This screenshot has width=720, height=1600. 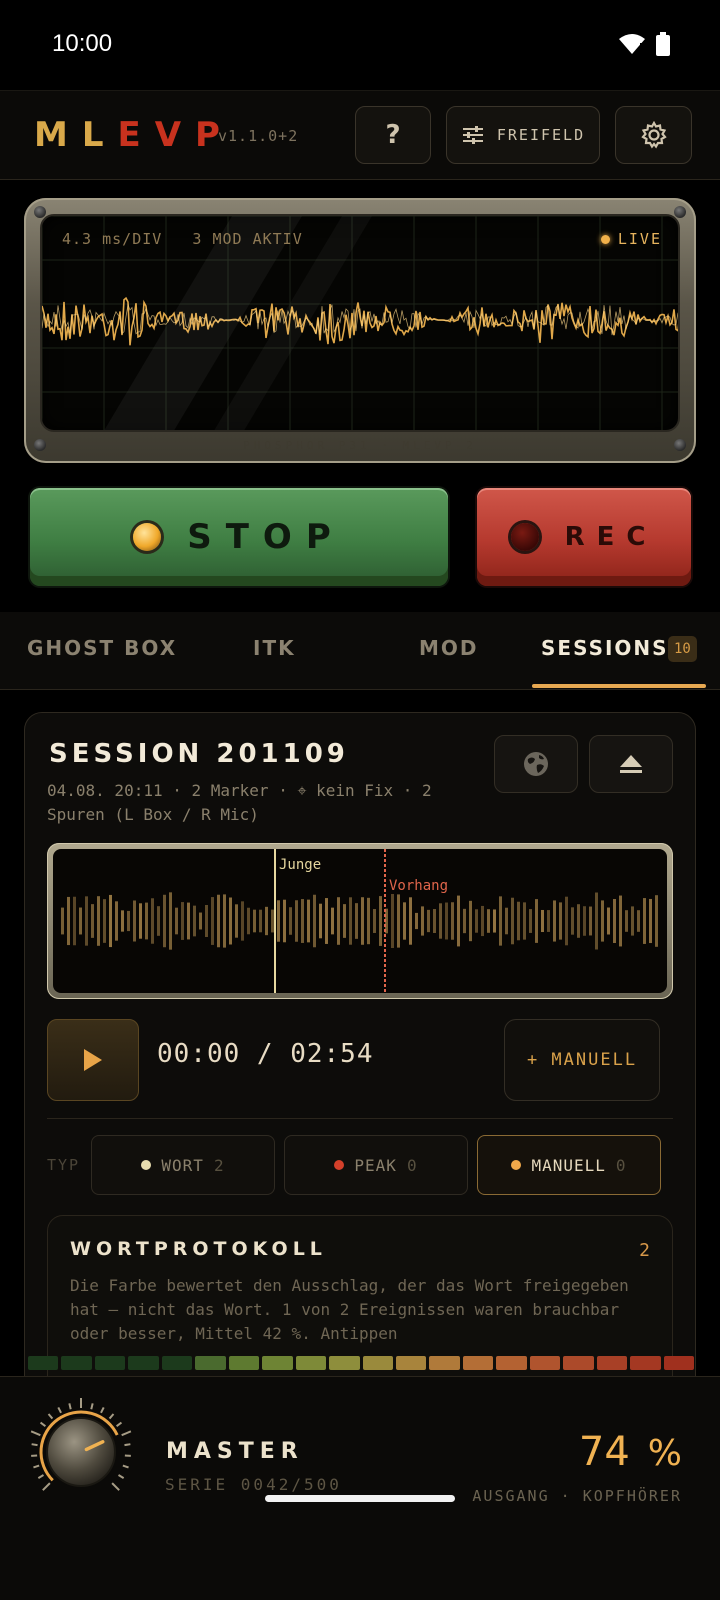 I want to click on tab-ghost-box: GHOST BOX, so click(x=102, y=648).